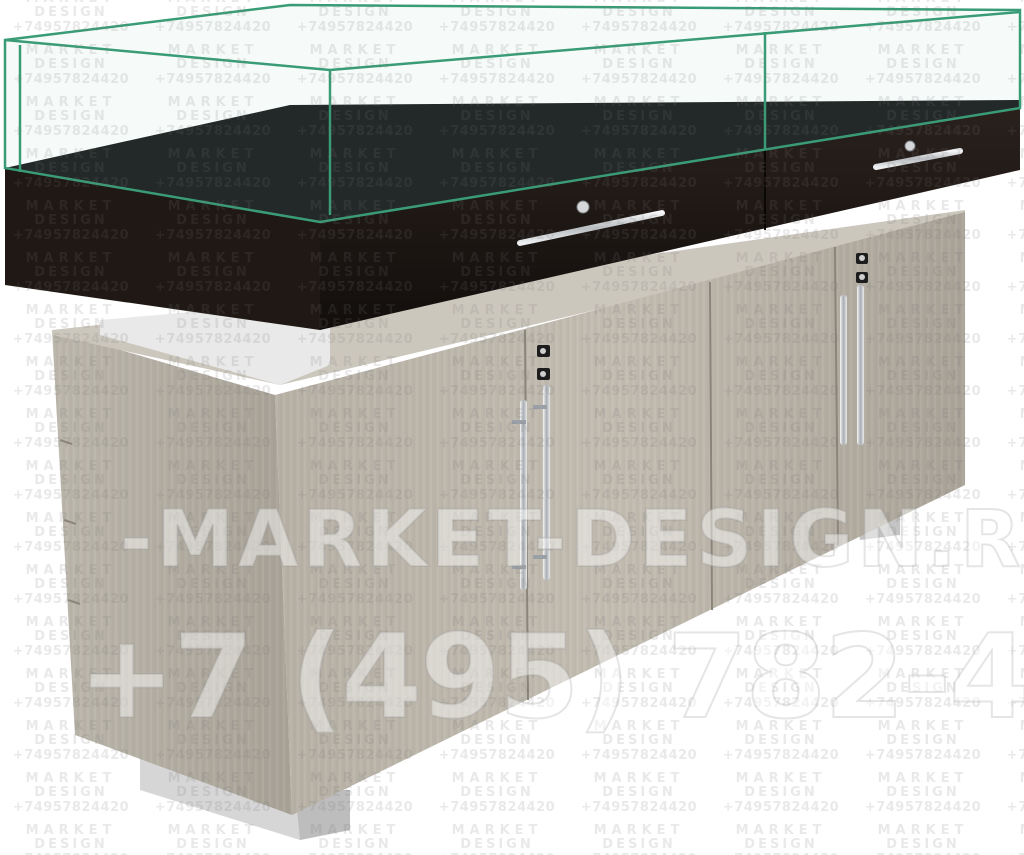 The height and width of the screenshot is (855, 1024). I want to click on door-handle-right-a, so click(843, 370).